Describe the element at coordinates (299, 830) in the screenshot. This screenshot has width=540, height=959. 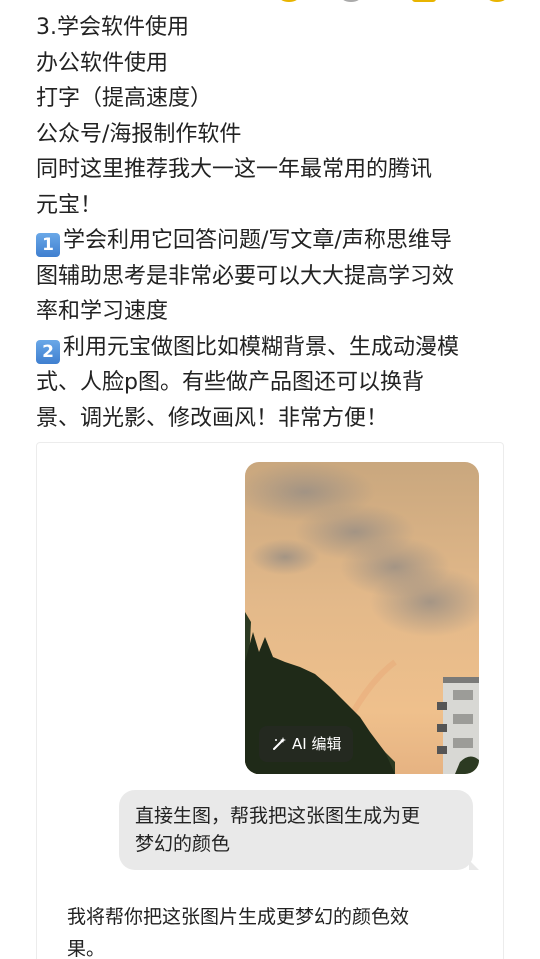
I see `user-message-bubble: 直接生图，帮我把这张图生成为更 梦幻的颜色` at that location.